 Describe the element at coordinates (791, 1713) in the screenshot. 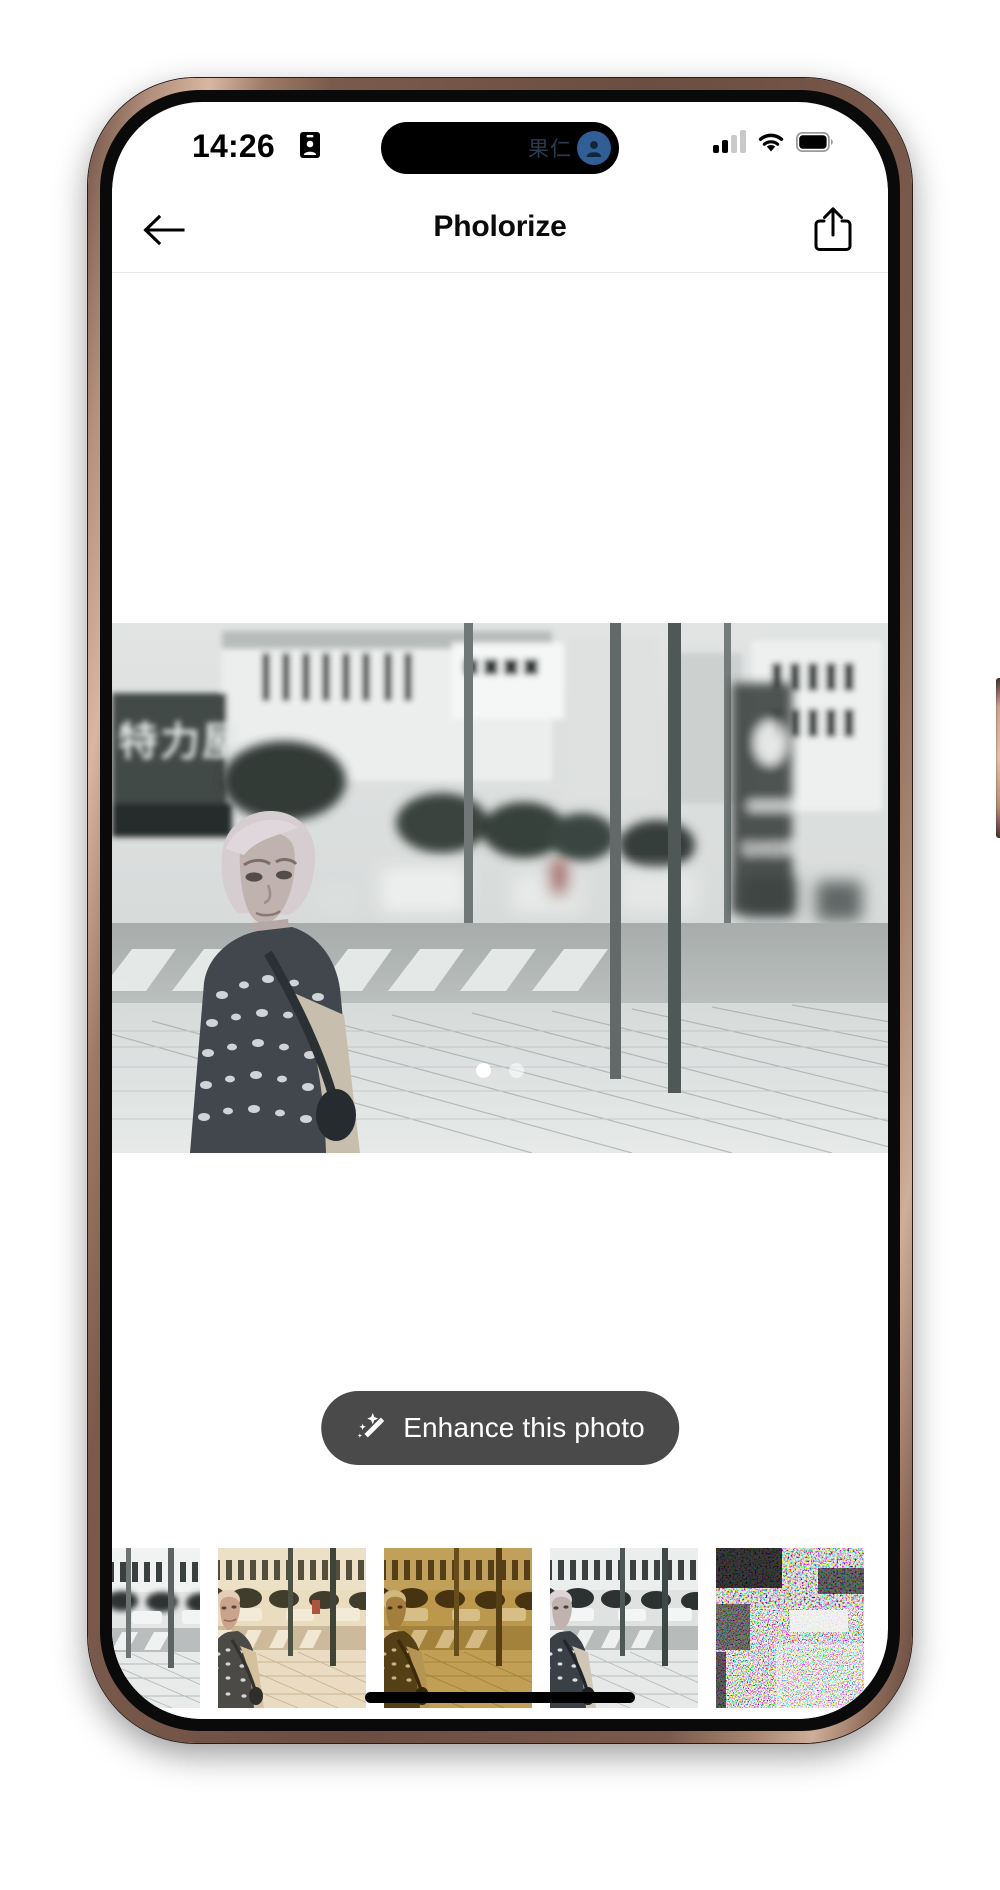

I see `tab-adjustments` at that location.